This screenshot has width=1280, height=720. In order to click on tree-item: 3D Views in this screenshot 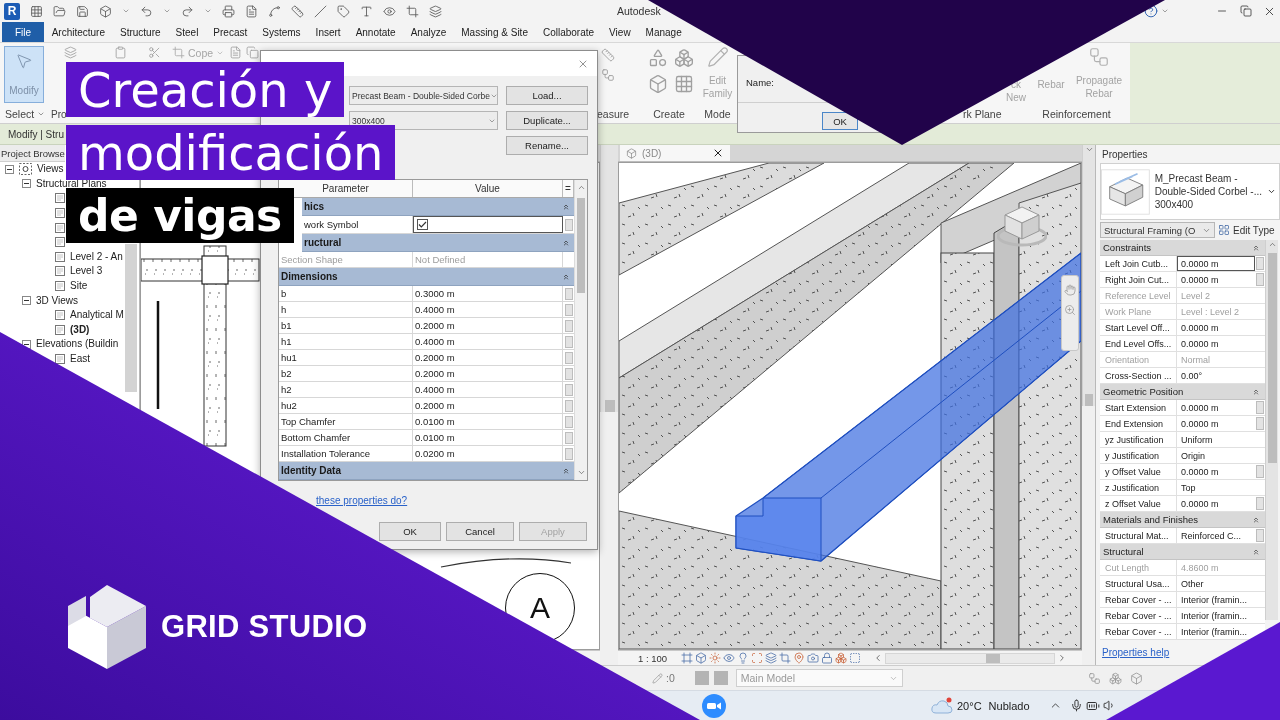, I will do `click(57, 300)`.